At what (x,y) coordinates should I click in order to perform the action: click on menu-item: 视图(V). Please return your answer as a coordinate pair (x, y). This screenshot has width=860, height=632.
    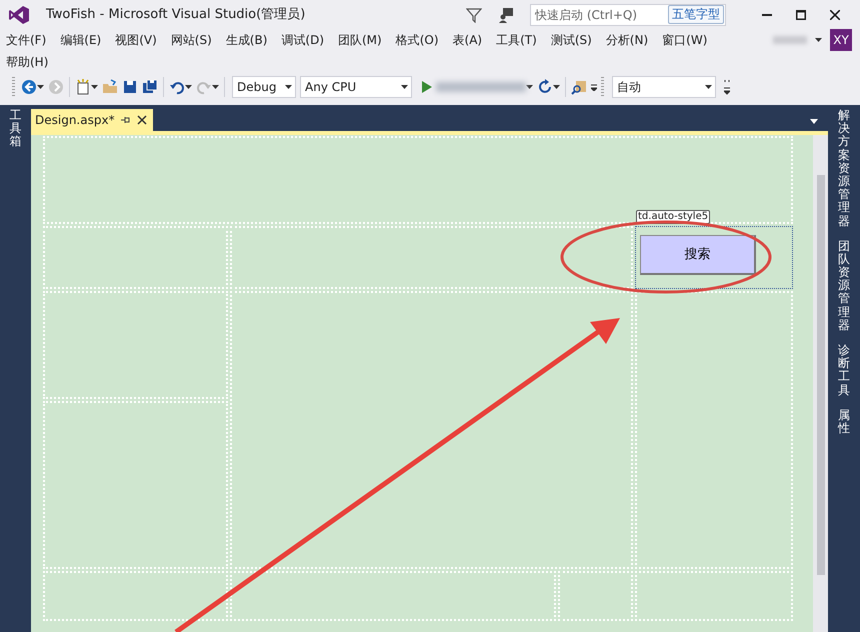
    Looking at the image, I should click on (135, 40).